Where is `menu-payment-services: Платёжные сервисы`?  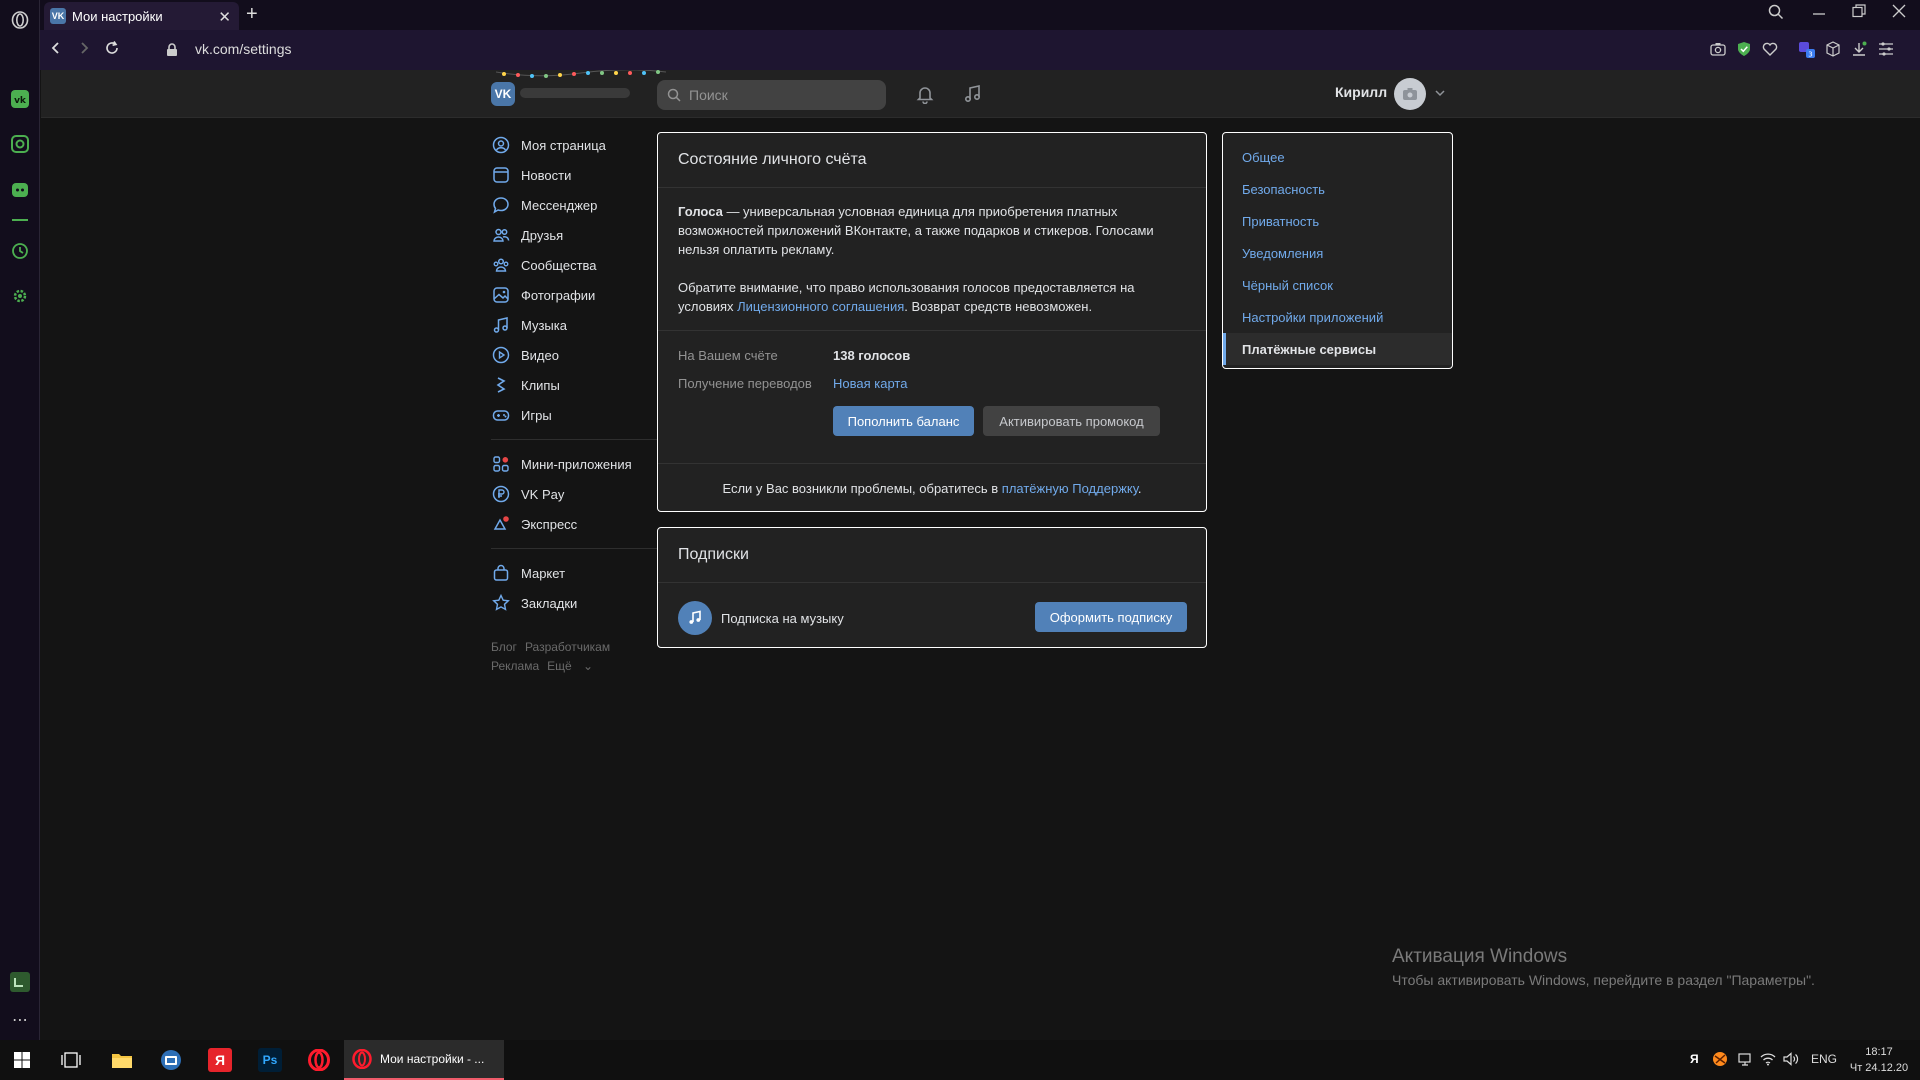 menu-payment-services: Платёжные сервисы is located at coordinates (1337, 349).